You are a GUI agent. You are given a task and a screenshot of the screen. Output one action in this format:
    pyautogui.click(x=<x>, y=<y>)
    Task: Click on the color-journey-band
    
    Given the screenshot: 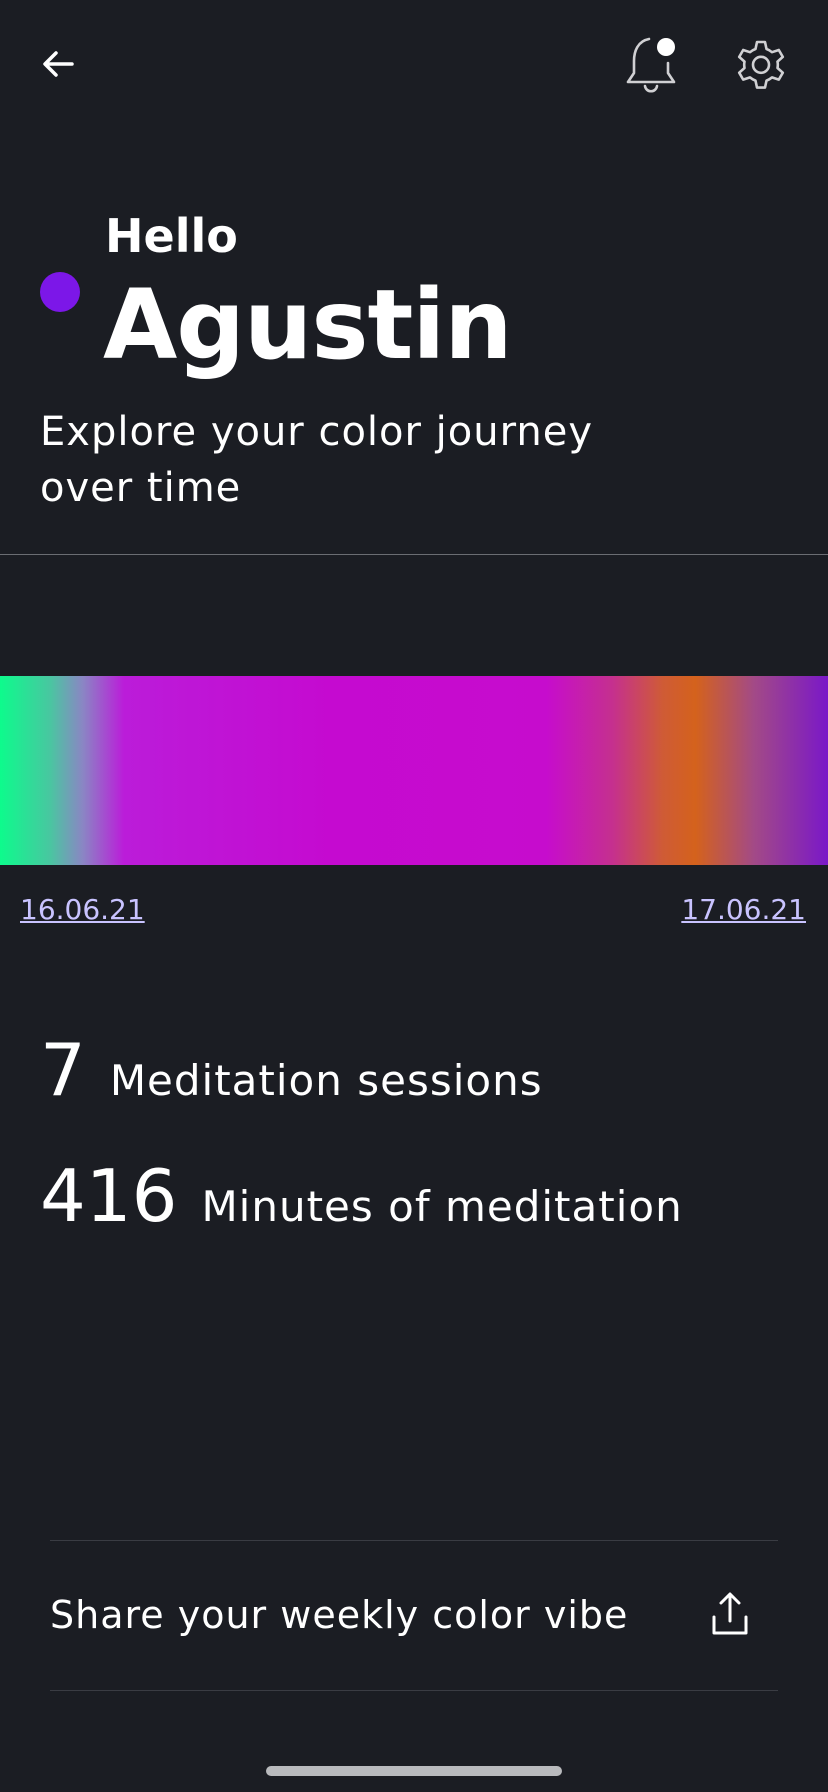 What is the action you would take?
    pyautogui.click(x=414, y=770)
    